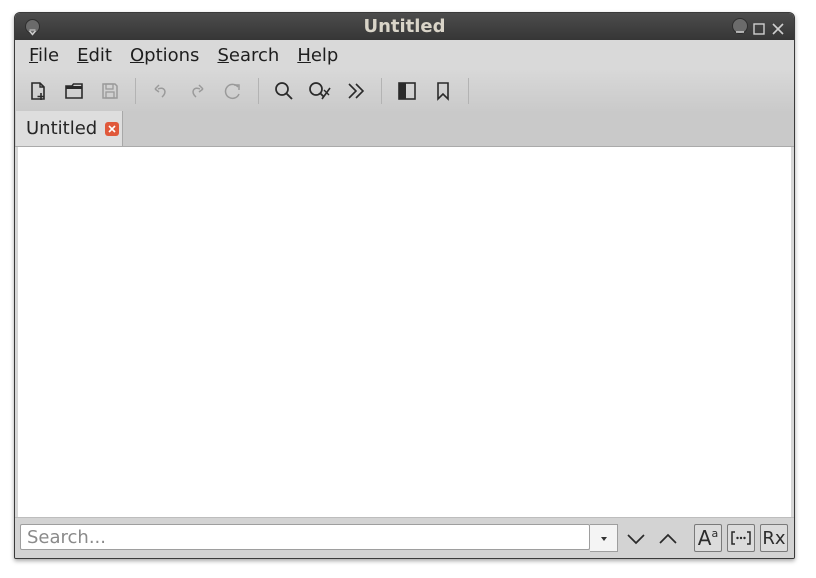 This screenshot has width=816, height=578. Describe the element at coordinates (715, 533) in the screenshot. I see `case-sensitive-sup: a` at that location.